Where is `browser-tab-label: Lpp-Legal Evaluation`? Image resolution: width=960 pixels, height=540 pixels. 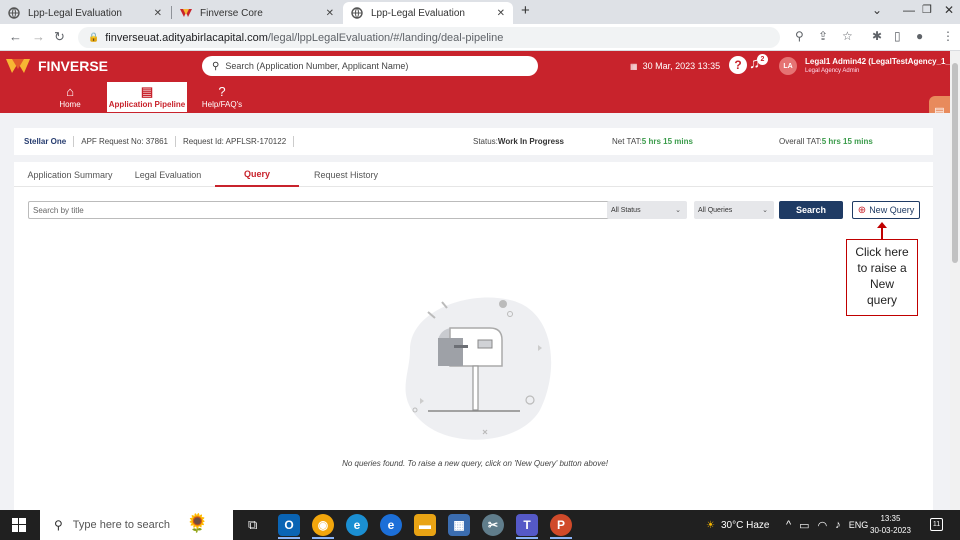 browser-tab-label: Lpp-Legal Evaluation is located at coordinates (75, 13).